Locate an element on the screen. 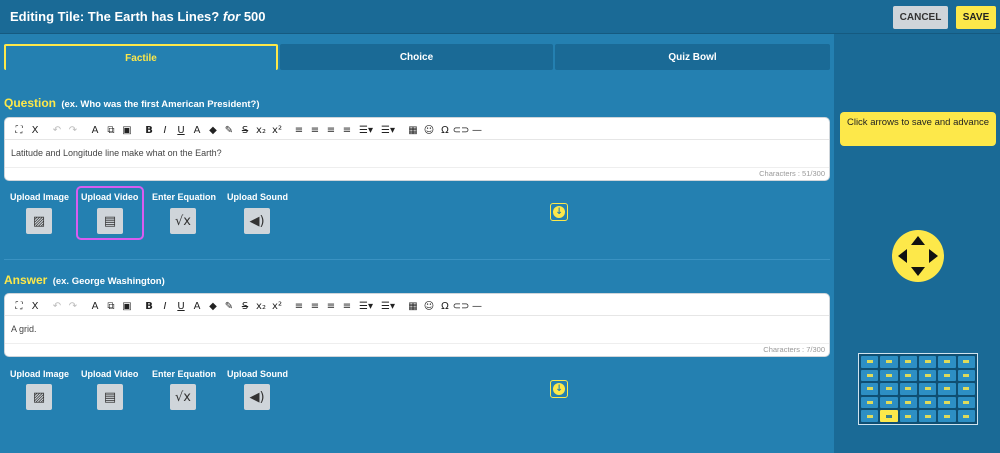 The height and width of the screenshot is (453, 1000). answer-upload-video: Upload Video is located at coordinates (109, 374).